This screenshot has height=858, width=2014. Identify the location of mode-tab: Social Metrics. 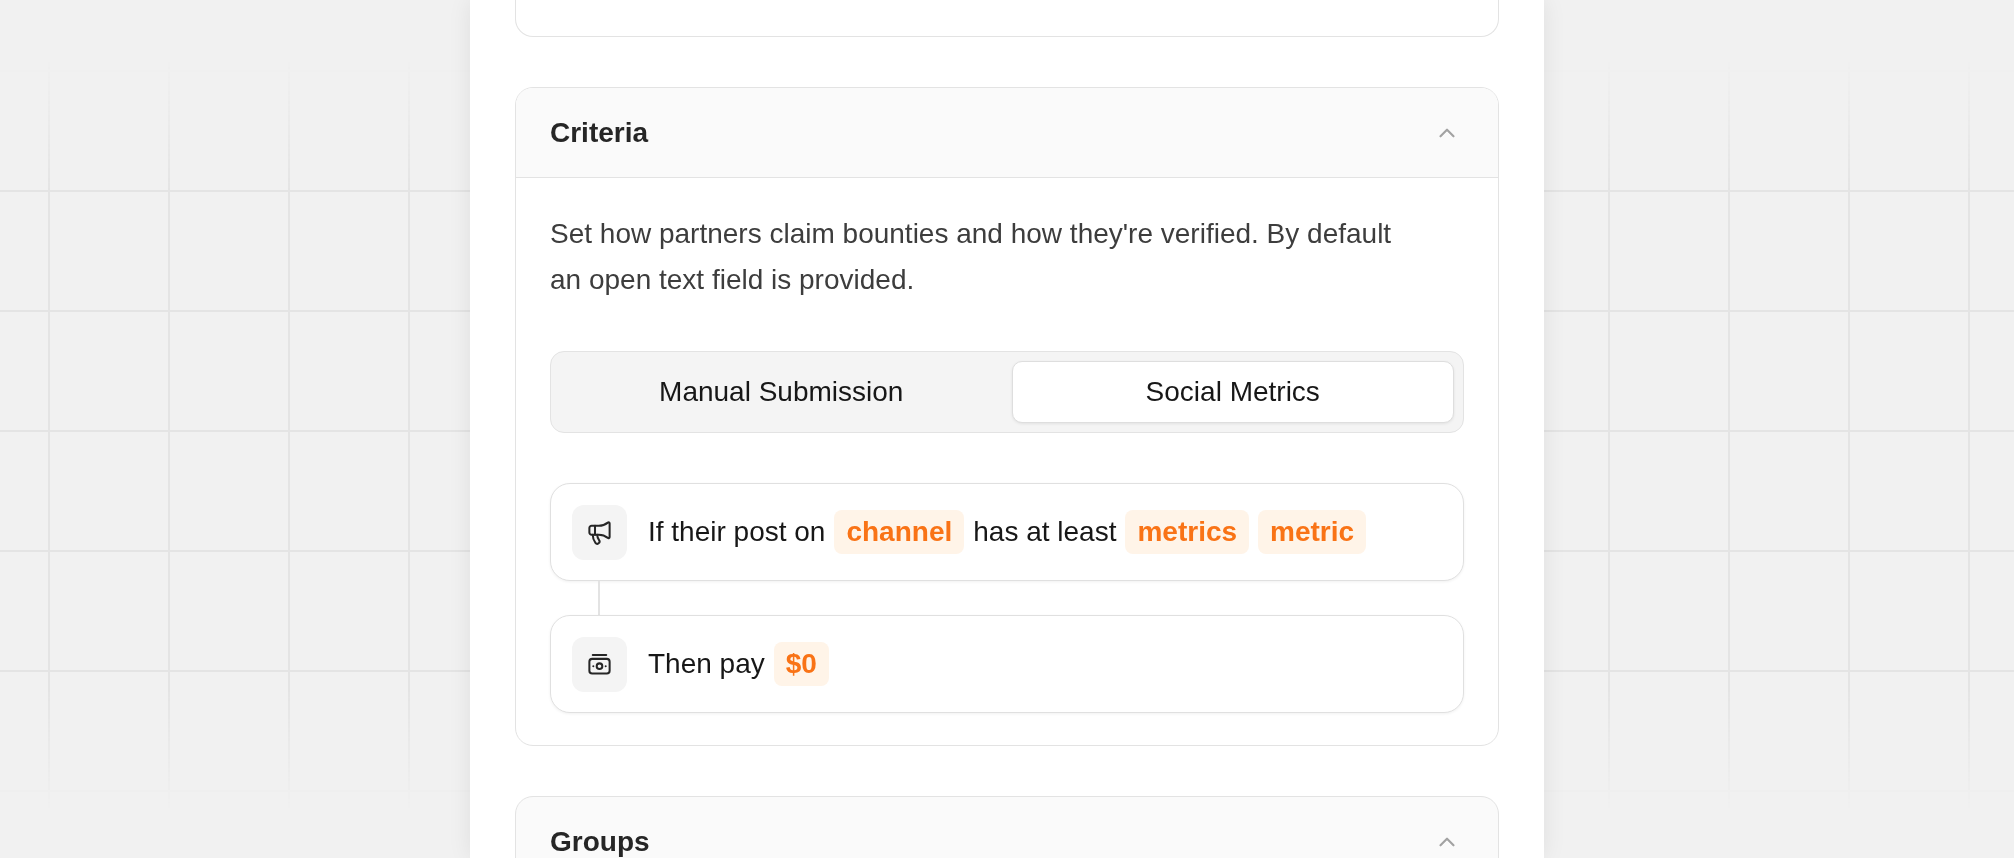
(1232, 392).